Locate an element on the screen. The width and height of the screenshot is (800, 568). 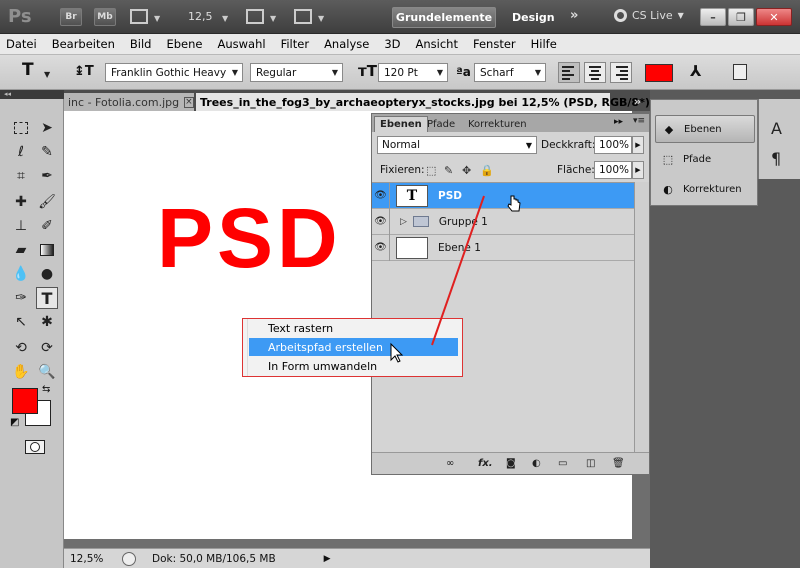
align-center-button is located at coordinates (595, 72).